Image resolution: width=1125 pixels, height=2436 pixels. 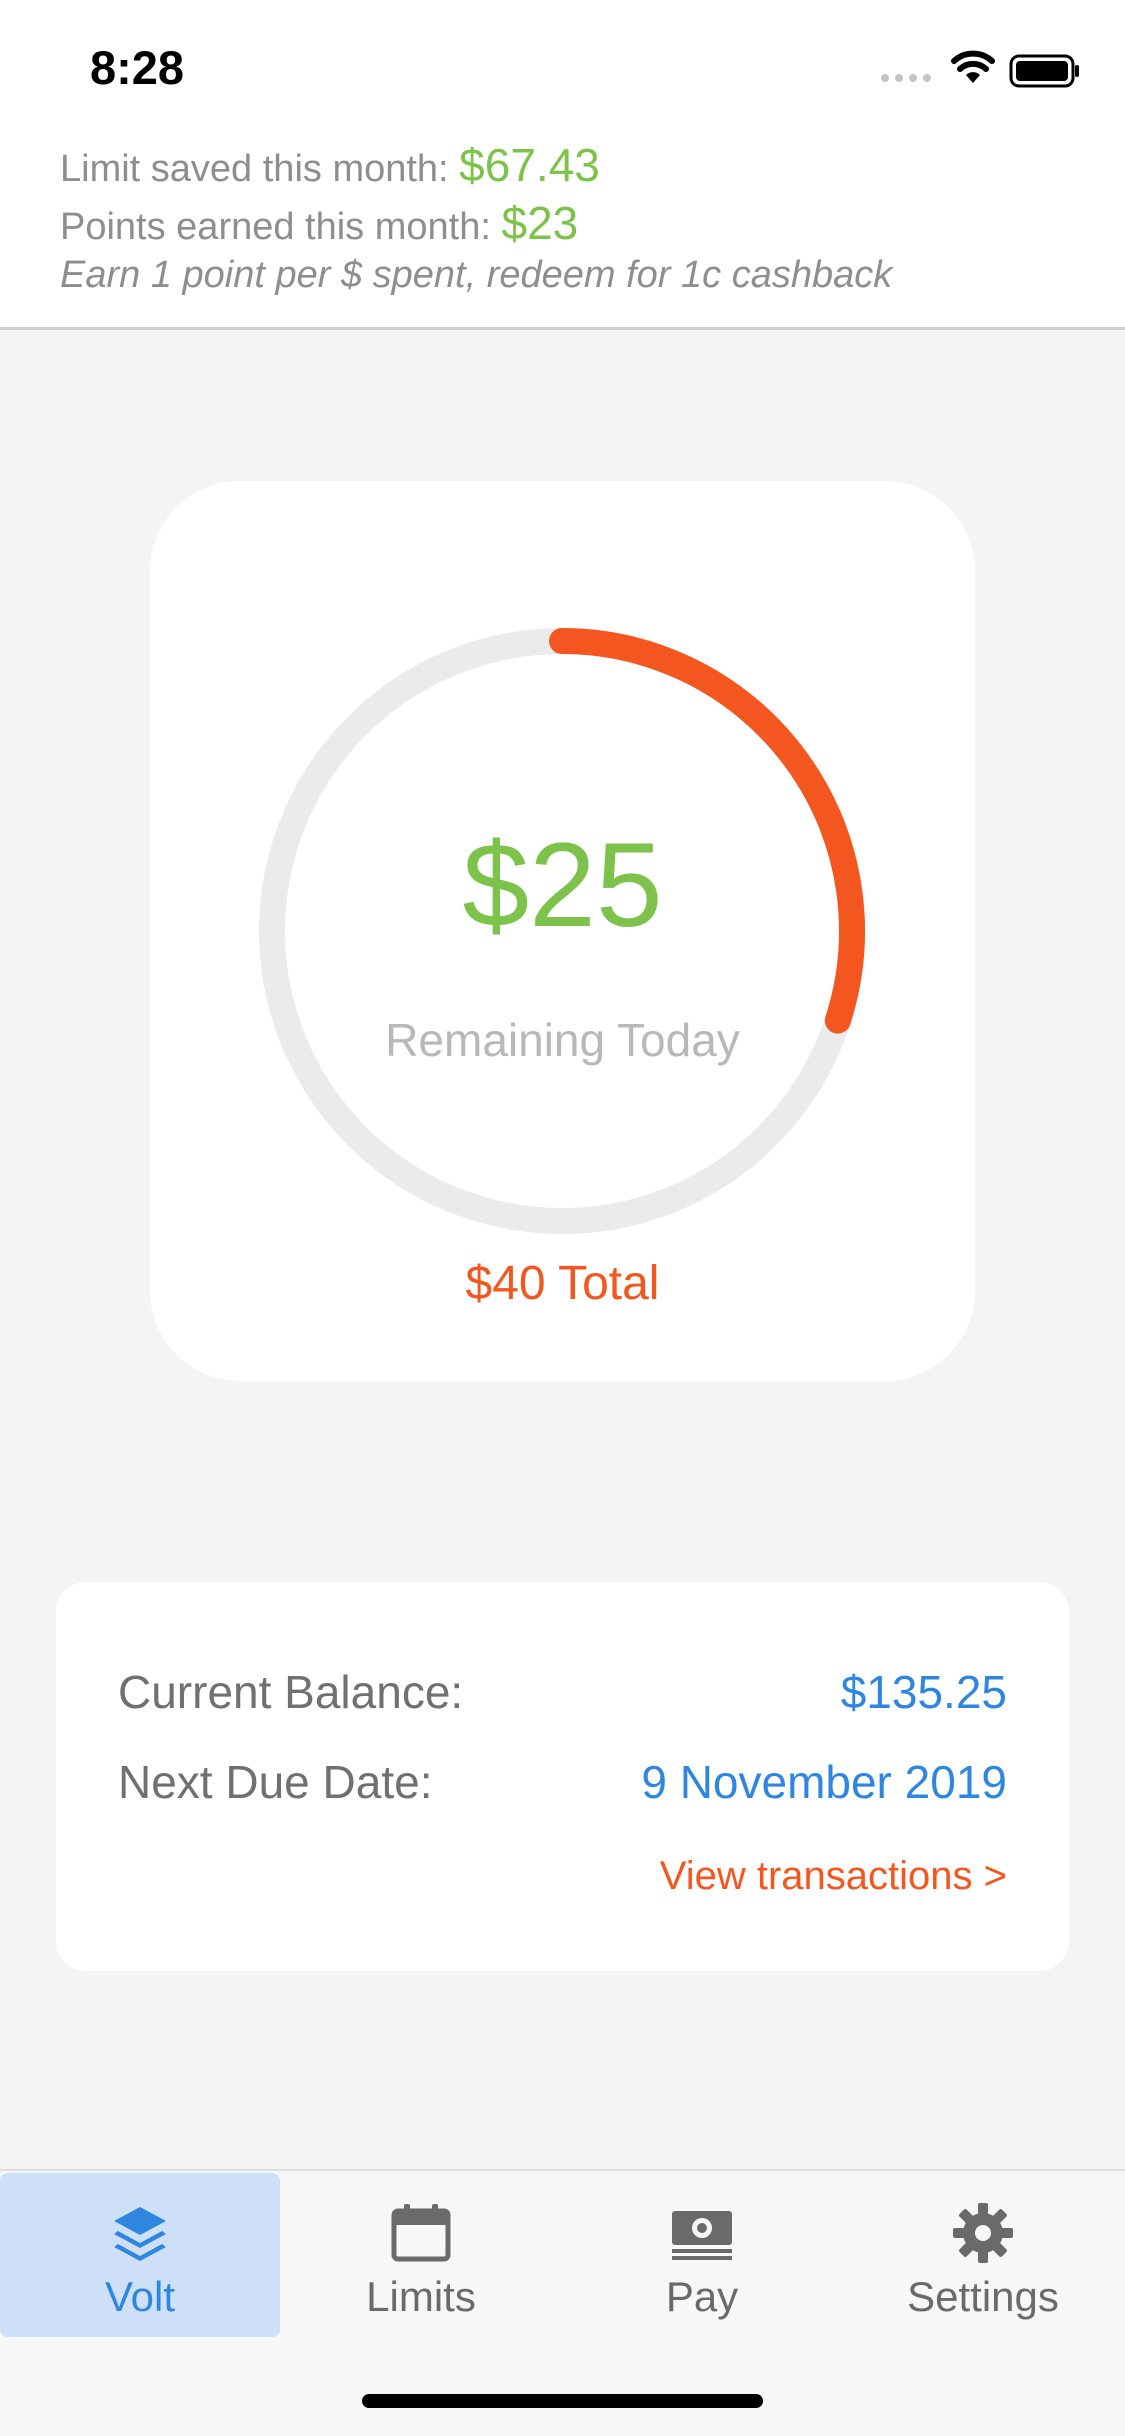 What do you see at coordinates (923, 1692) in the screenshot?
I see `current-balance-value: $135.25` at bounding box center [923, 1692].